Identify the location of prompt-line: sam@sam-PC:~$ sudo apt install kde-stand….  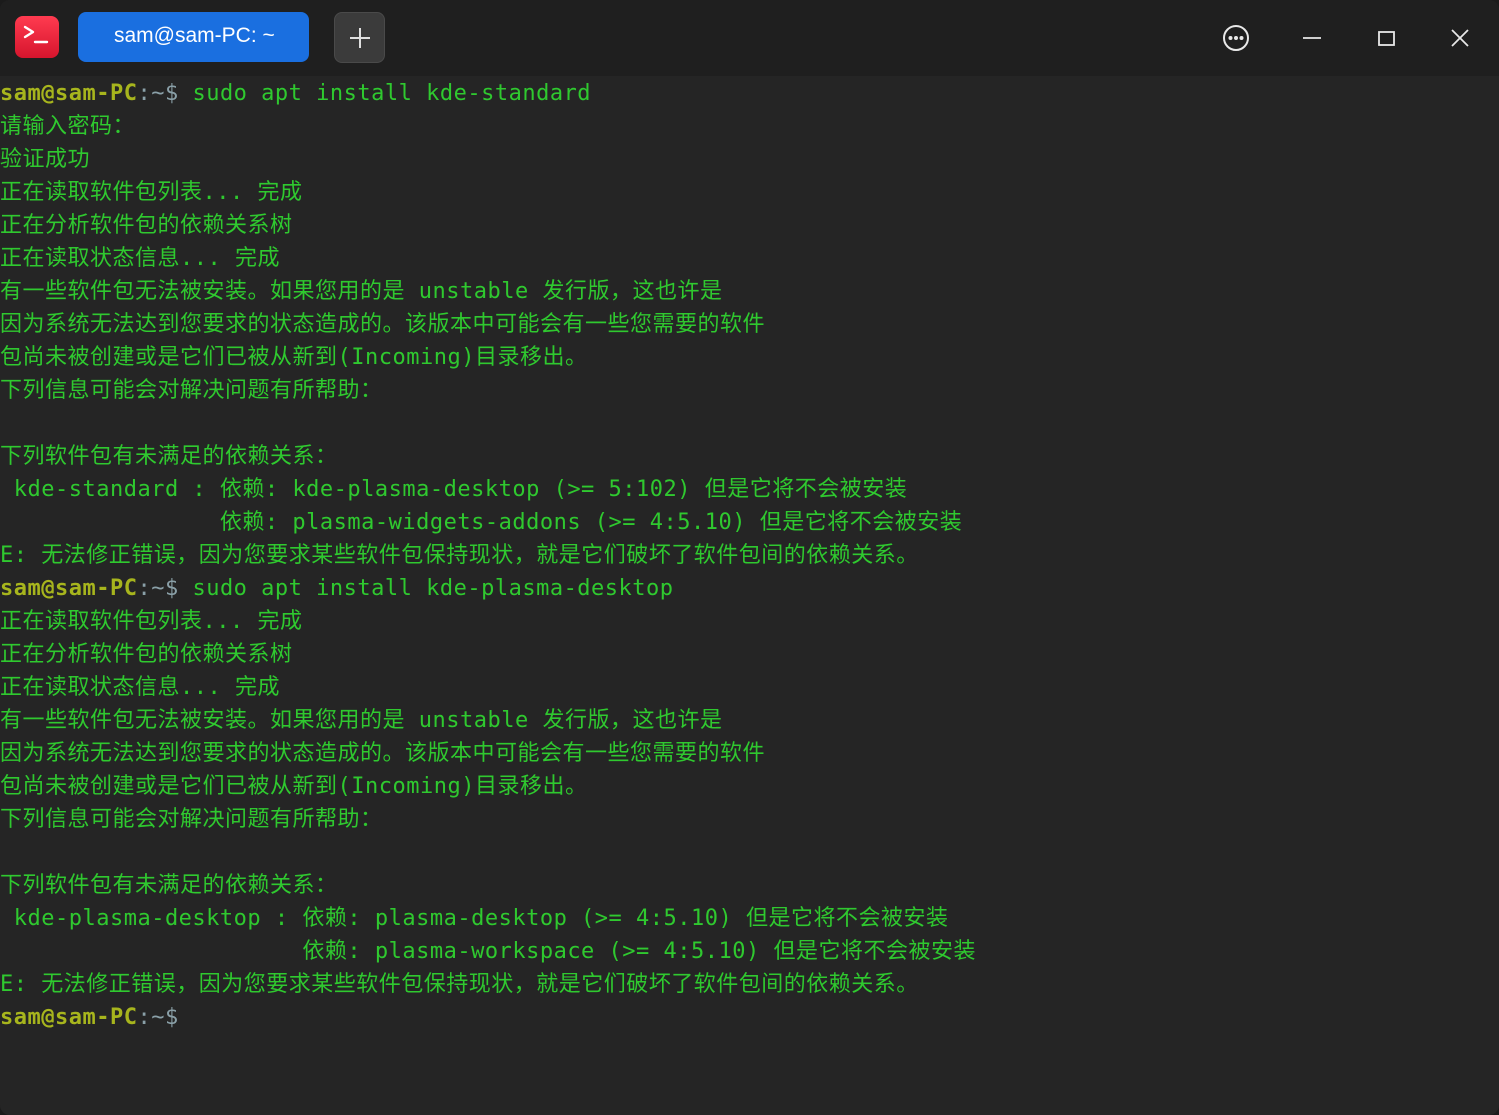
(749, 93).